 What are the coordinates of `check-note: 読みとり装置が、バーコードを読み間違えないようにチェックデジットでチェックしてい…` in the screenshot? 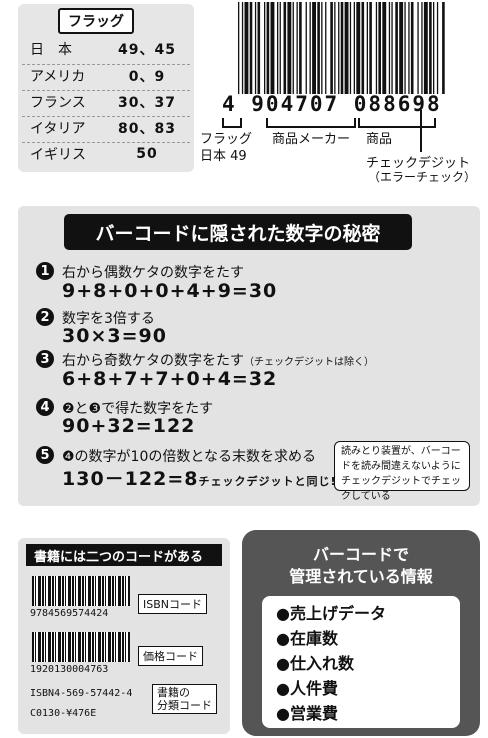 It's located at (402, 471).